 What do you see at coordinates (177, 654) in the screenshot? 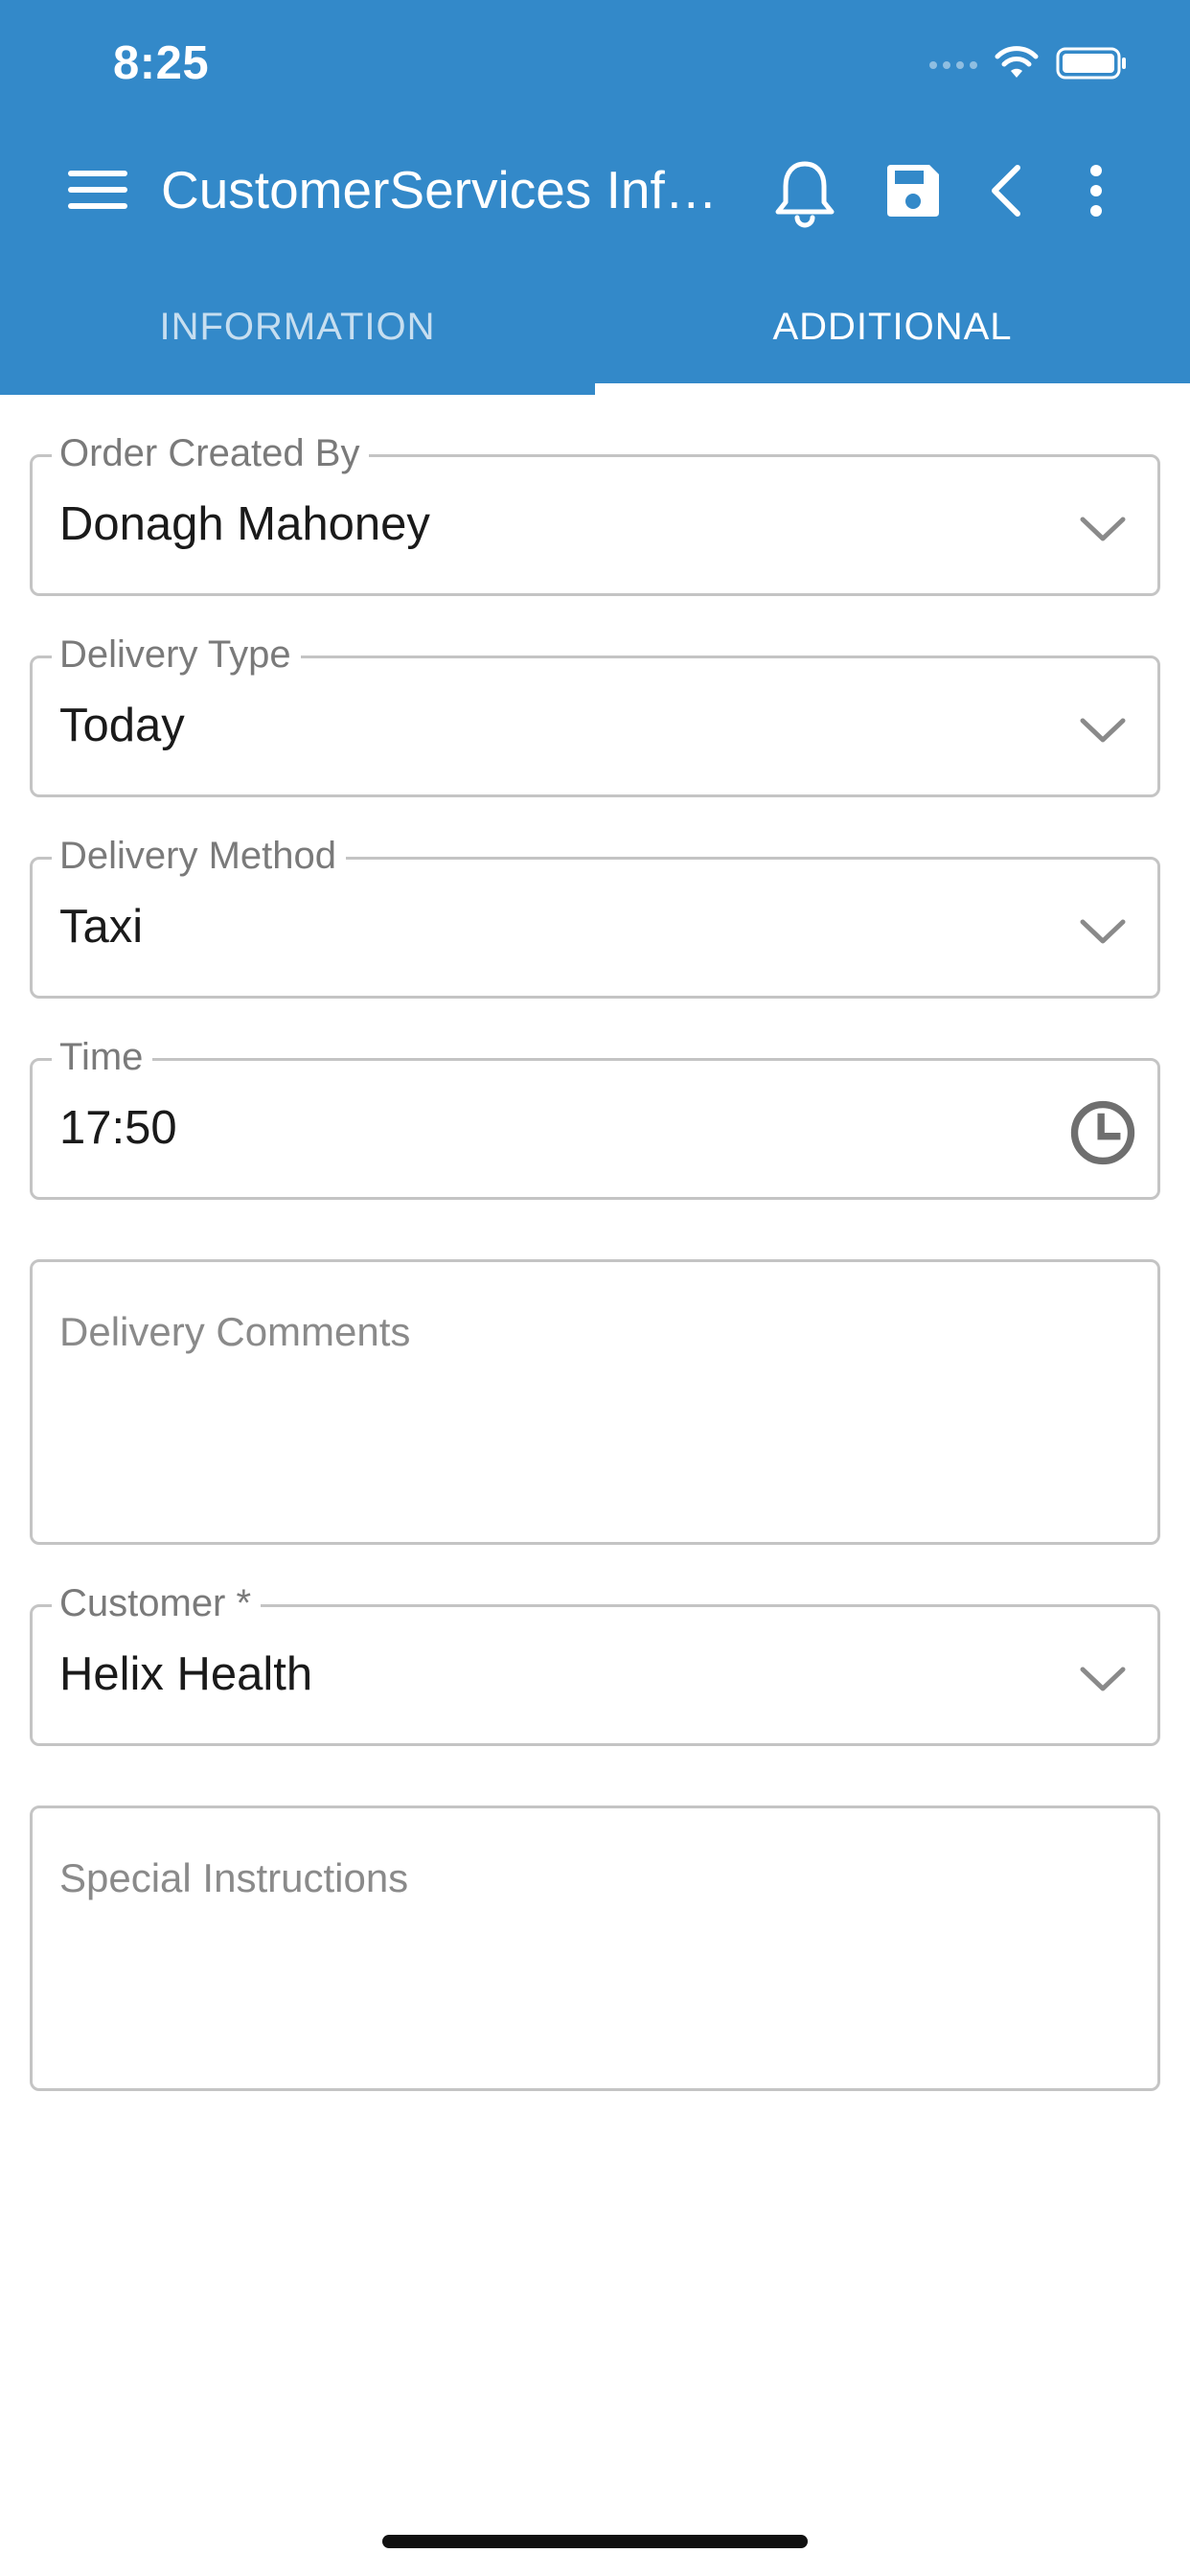
I see `delivery-type-label: Delivery Type` at bounding box center [177, 654].